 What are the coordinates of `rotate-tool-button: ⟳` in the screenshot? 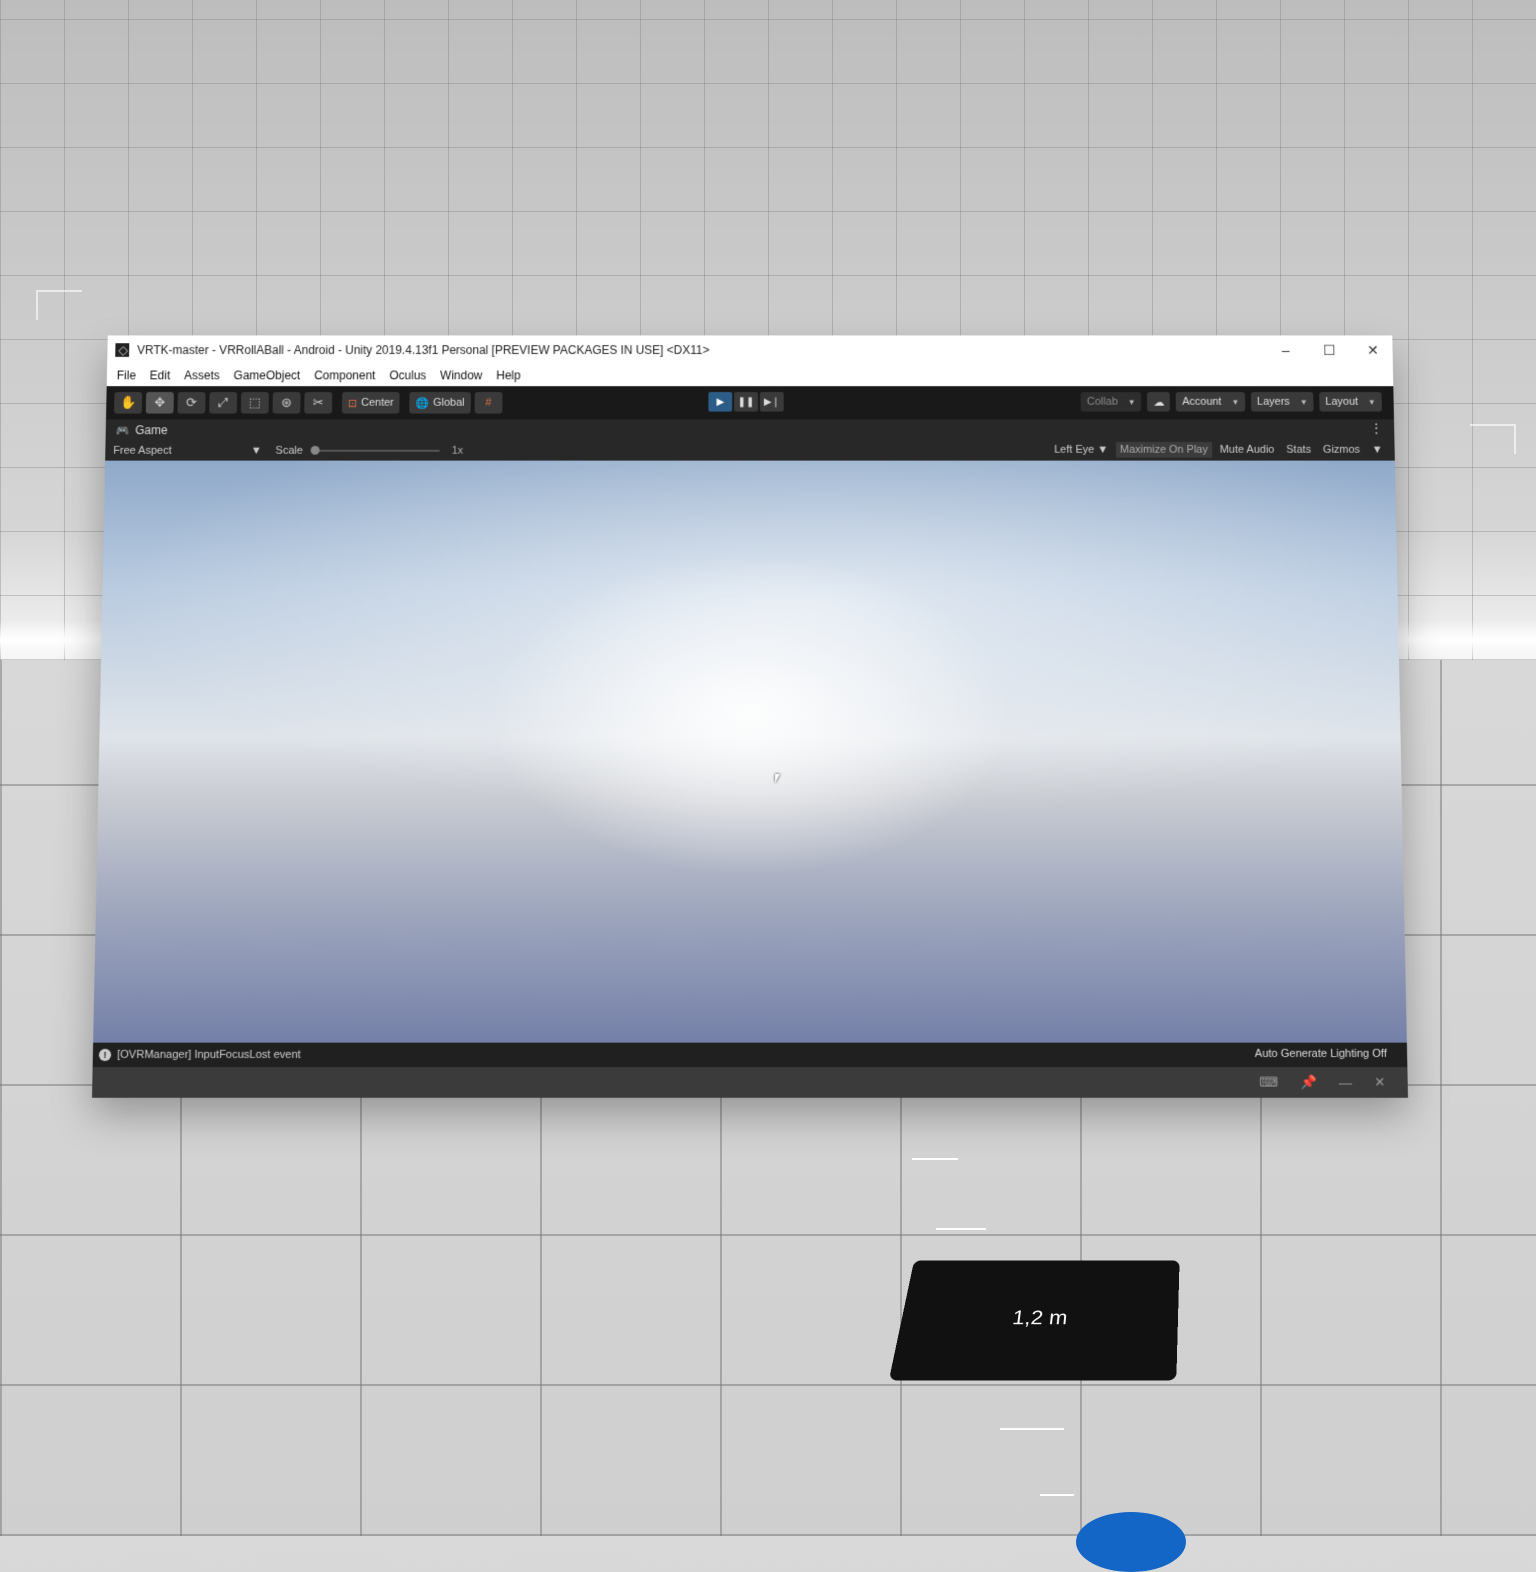 It's located at (191, 403).